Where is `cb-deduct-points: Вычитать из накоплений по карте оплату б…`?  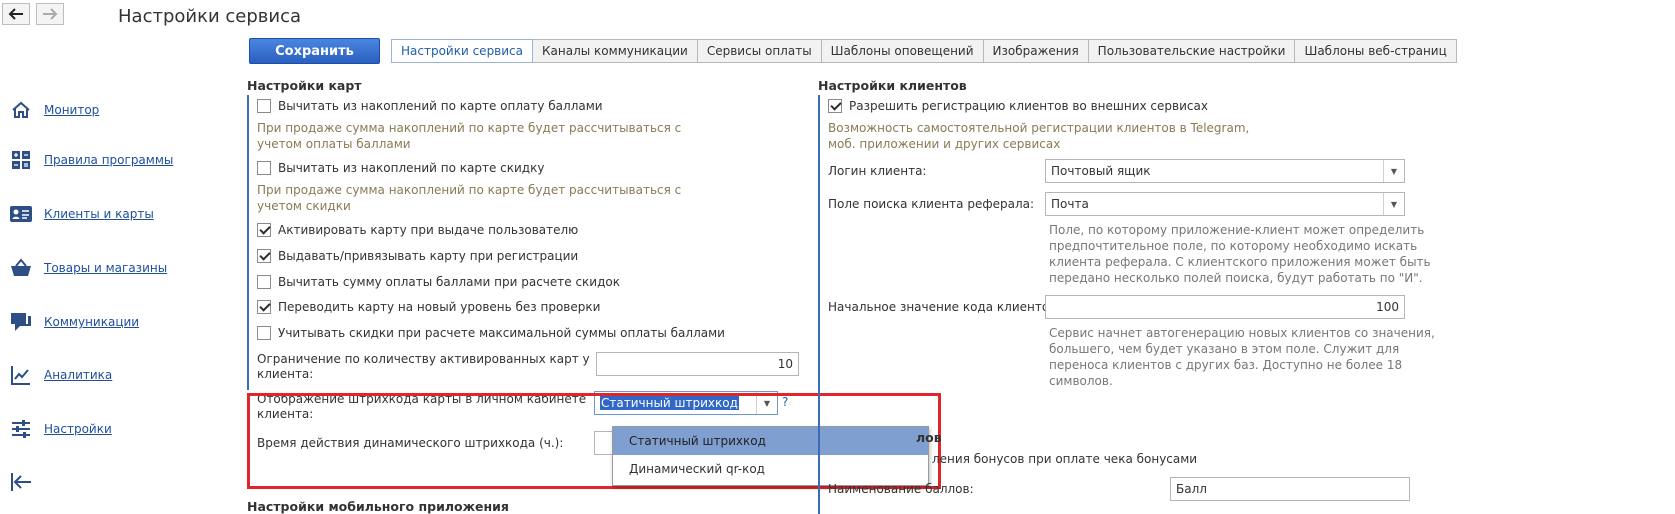 cb-deduct-points: Вычитать из накоплений по карте оплату б… is located at coordinates (430, 106).